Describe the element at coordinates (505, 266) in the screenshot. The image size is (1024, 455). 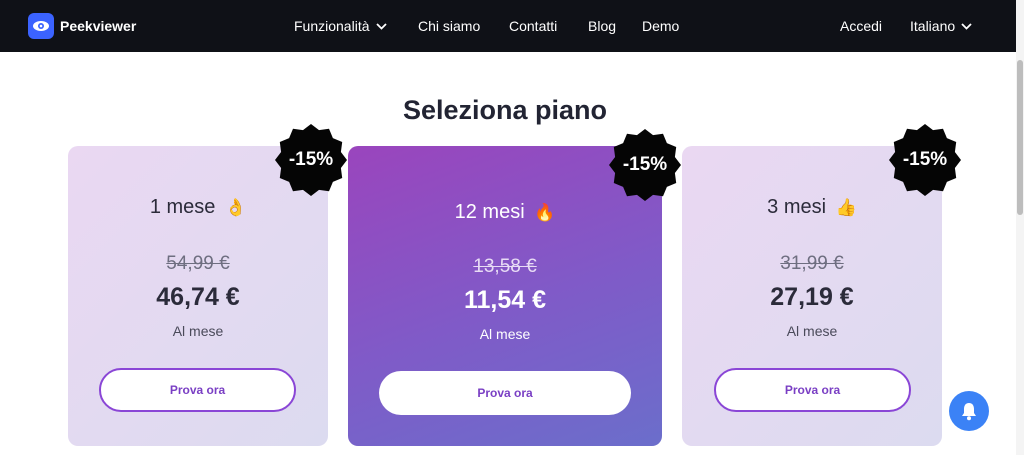
I see `old-price: 13,58 €` at that location.